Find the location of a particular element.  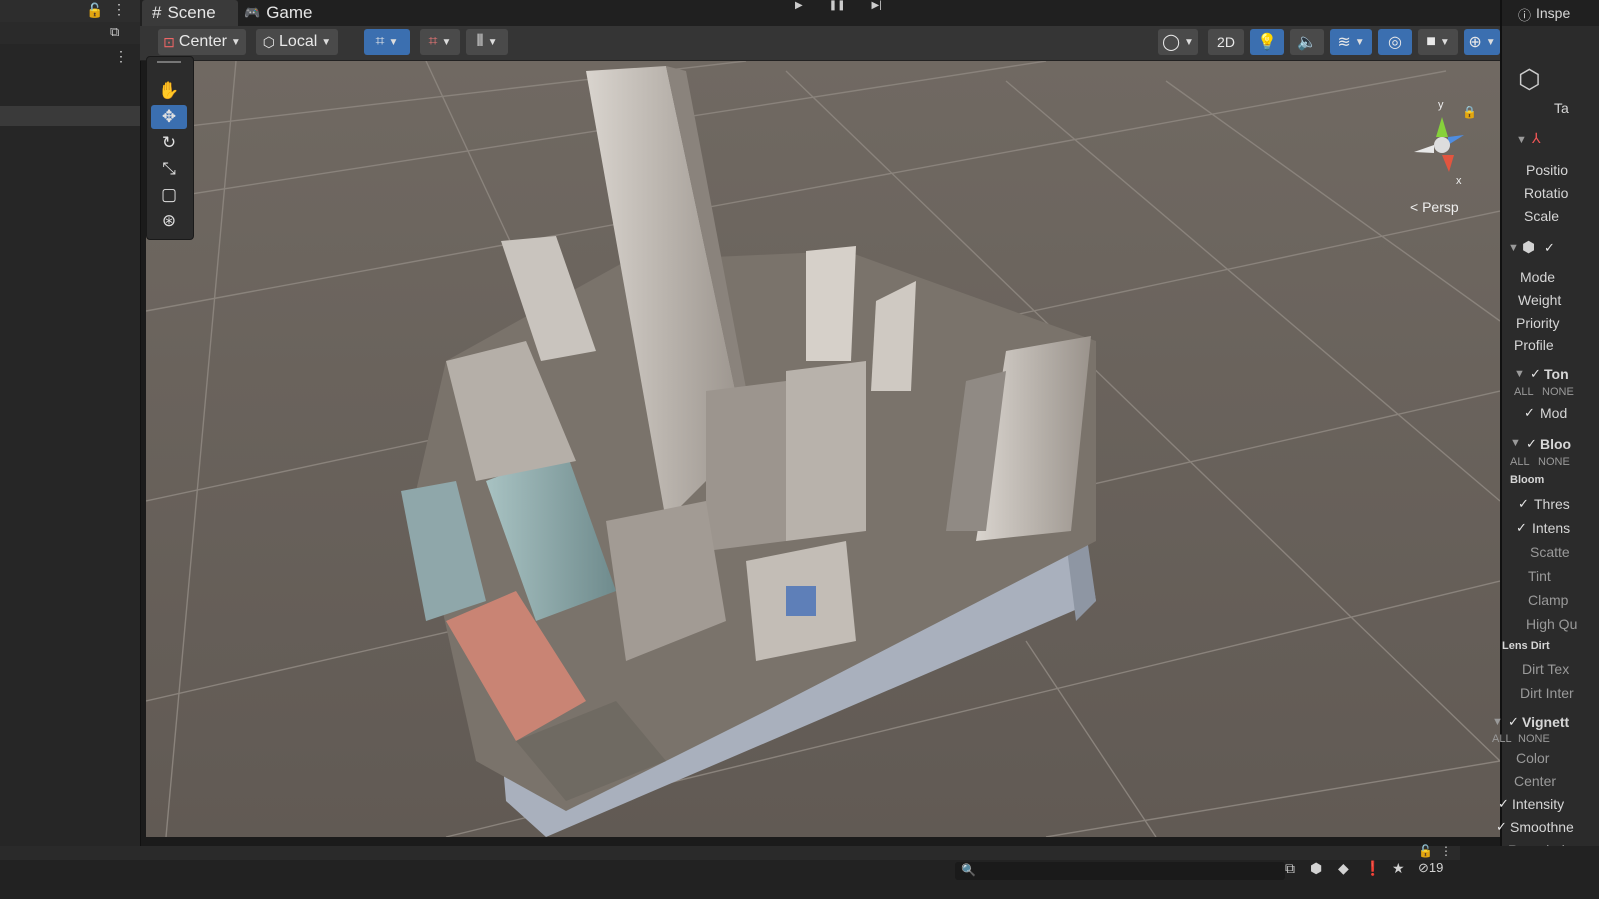

tonemapping-mode-checkbox: ✓ is located at coordinates (1529, 413).